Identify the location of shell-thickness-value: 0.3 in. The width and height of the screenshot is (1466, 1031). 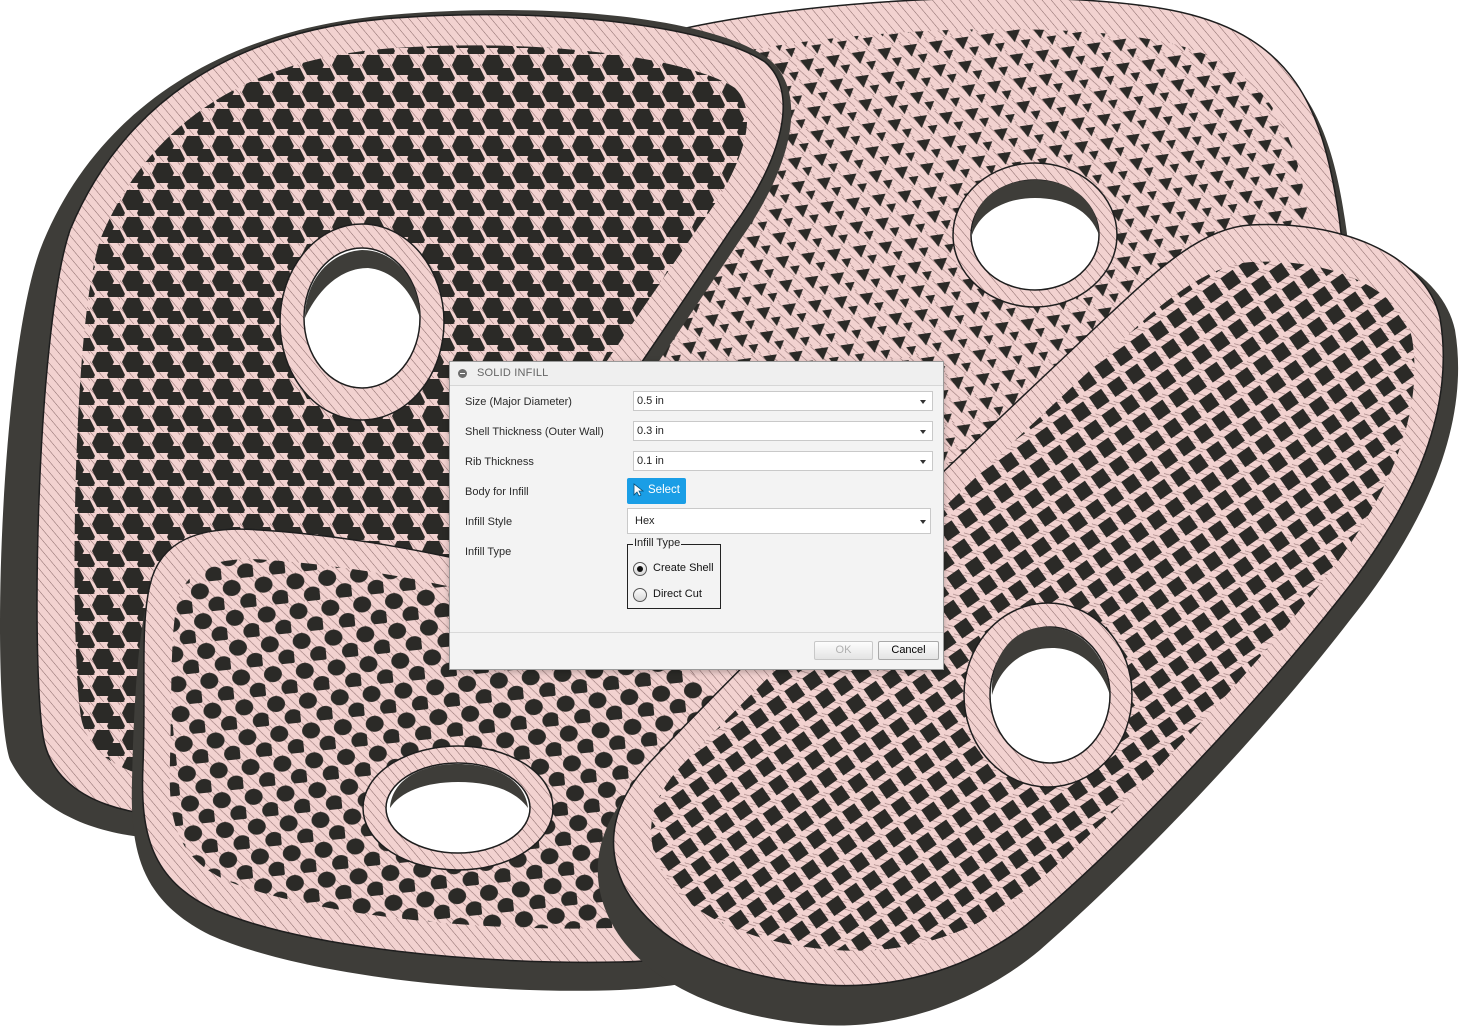
(650, 431).